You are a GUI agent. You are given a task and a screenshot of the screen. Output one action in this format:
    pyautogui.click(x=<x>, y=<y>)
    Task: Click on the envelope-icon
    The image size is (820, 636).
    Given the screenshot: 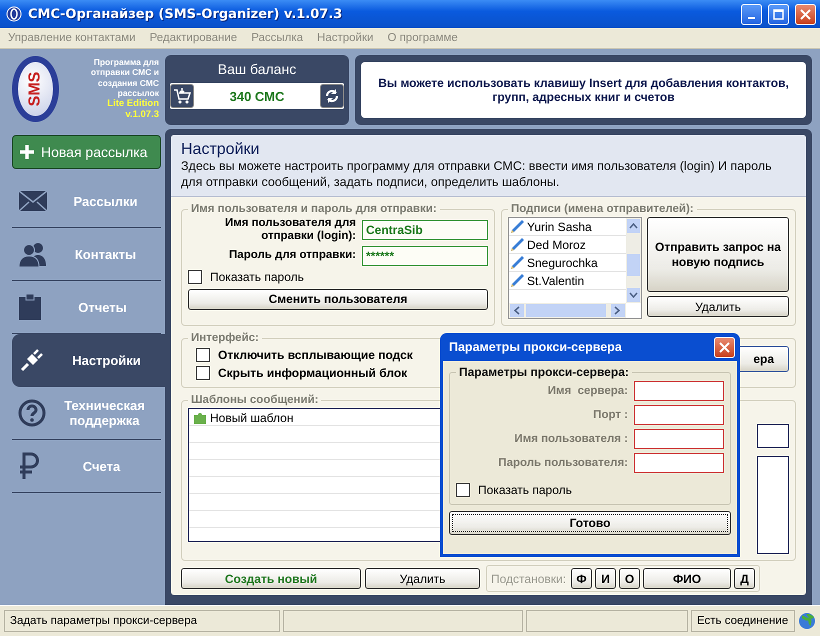 What is the action you would take?
    pyautogui.click(x=33, y=201)
    